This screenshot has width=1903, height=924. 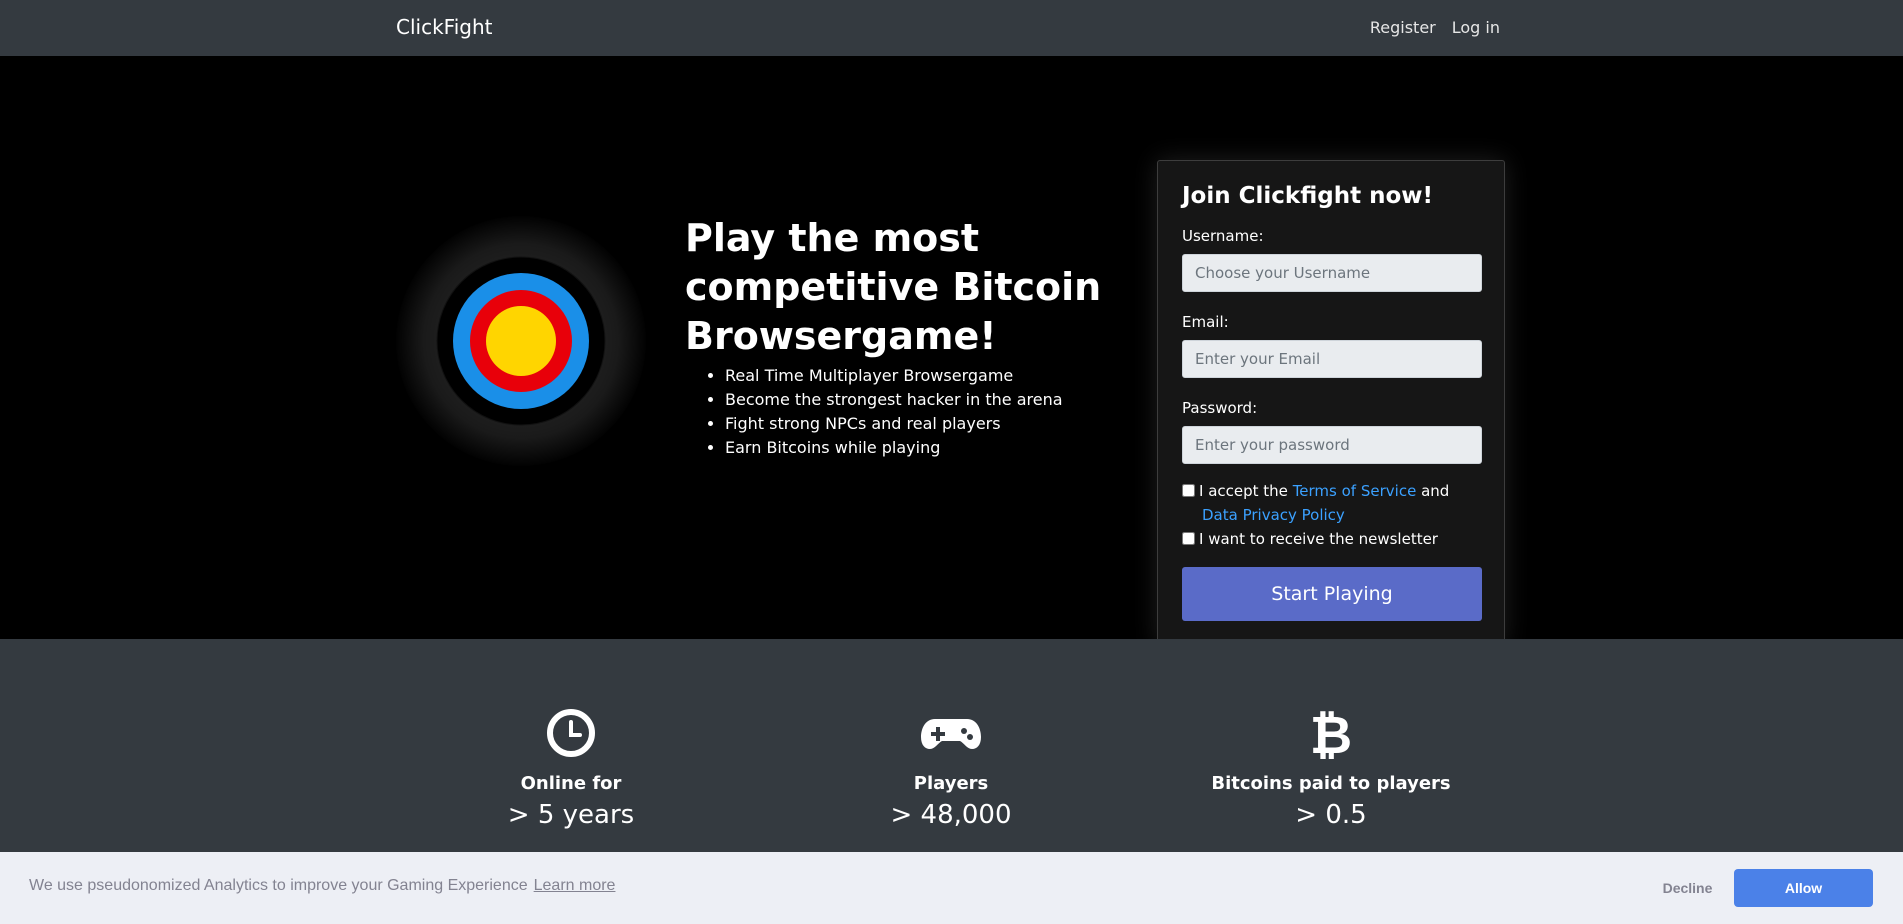 What do you see at coordinates (951, 28) in the screenshot?
I see `navbar: ClickFight Register Log in` at bounding box center [951, 28].